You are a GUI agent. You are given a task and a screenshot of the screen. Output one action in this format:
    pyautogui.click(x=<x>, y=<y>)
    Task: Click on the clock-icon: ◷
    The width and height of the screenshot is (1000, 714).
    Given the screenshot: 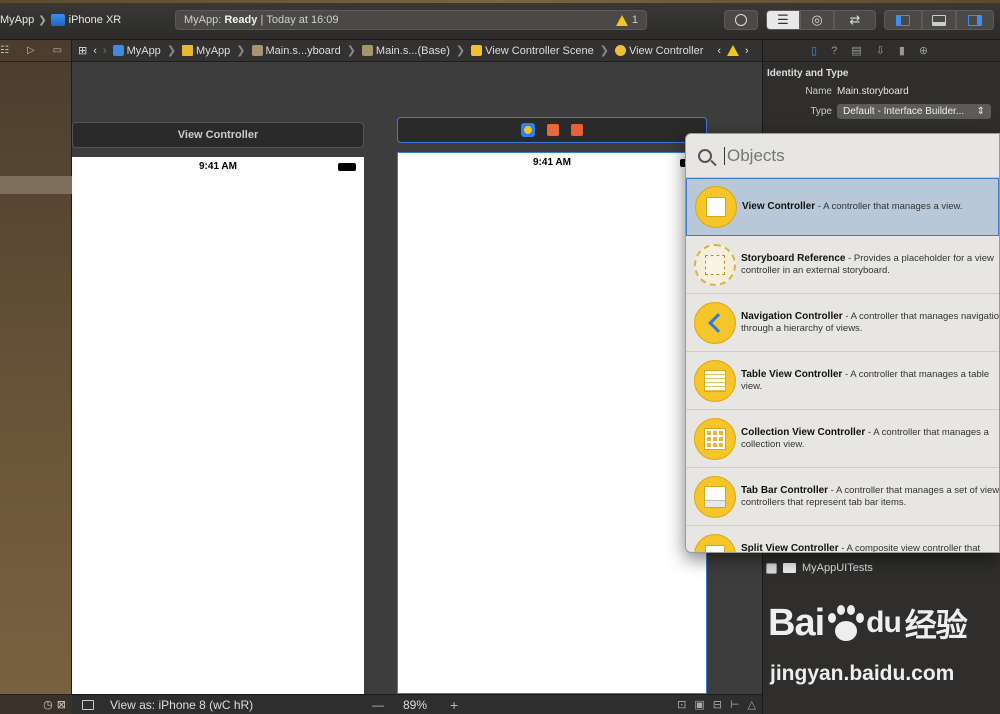 What is the action you would take?
    pyautogui.click(x=48, y=704)
    